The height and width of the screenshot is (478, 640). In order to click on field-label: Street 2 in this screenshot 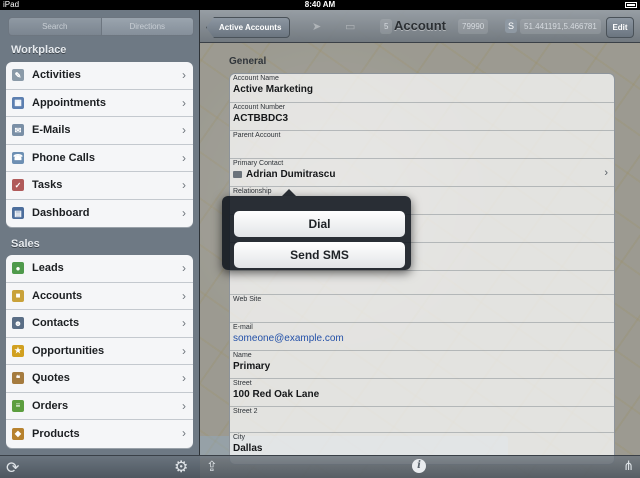, I will do `click(245, 411)`.